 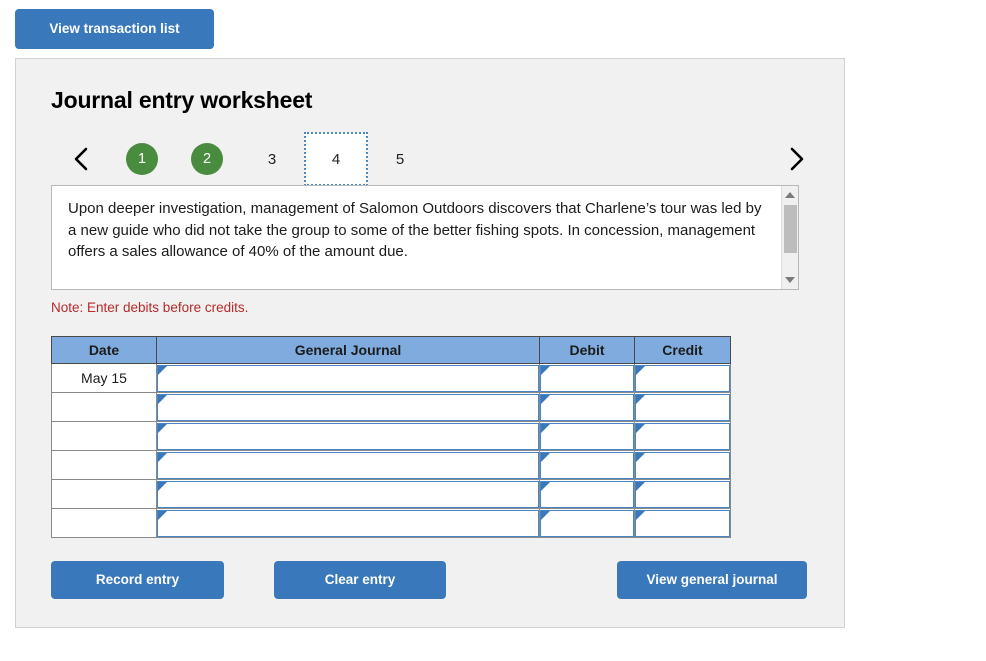 What do you see at coordinates (81, 159) in the screenshot?
I see `chevron-left-icon` at bounding box center [81, 159].